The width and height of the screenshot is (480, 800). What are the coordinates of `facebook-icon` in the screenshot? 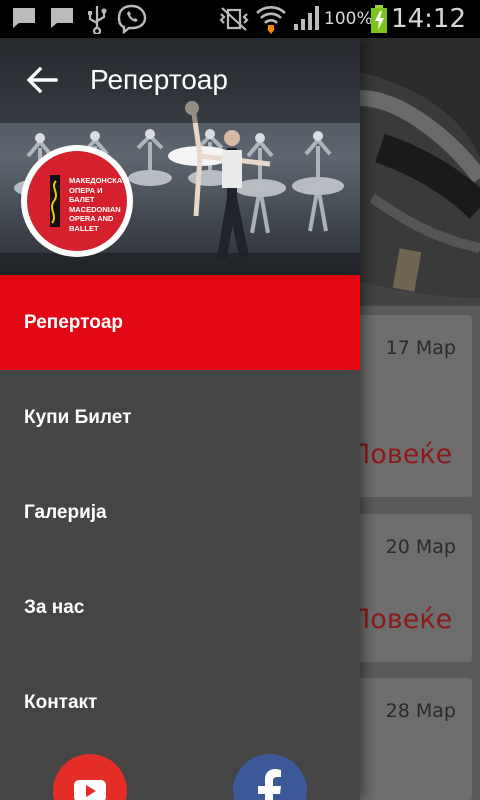 It's located at (269, 784).